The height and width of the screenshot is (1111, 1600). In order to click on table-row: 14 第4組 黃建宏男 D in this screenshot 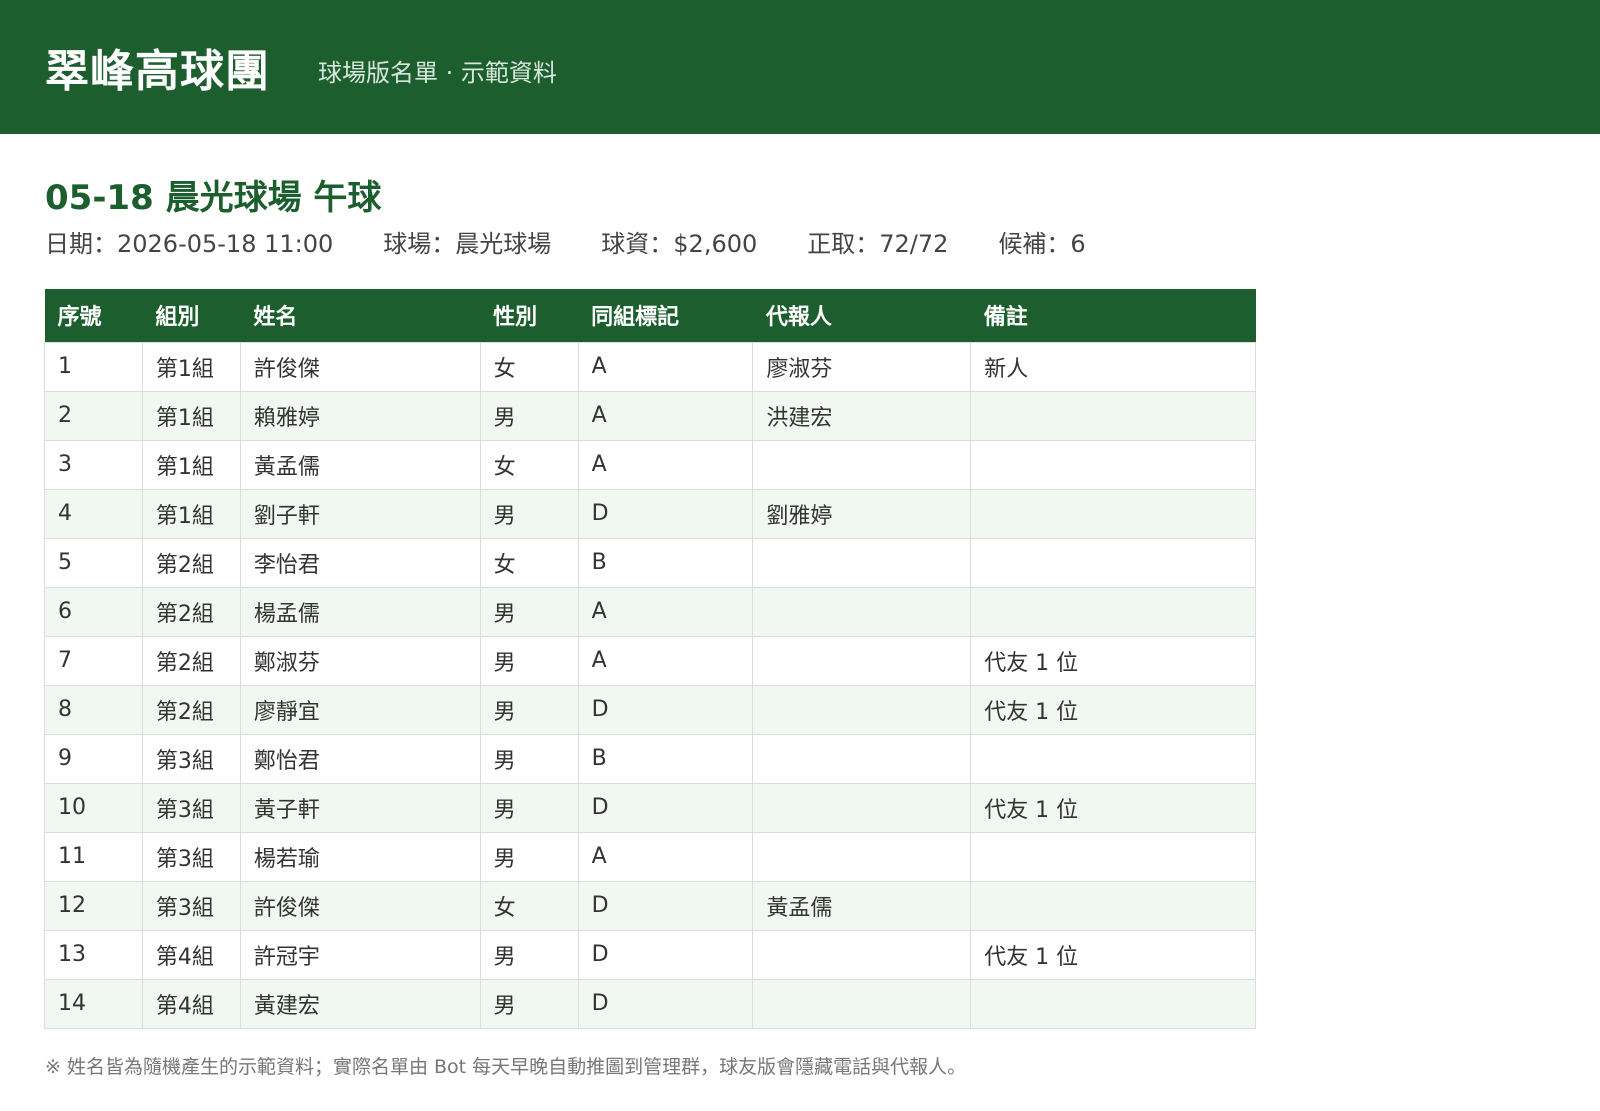, I will do `click(650, 1003)`.